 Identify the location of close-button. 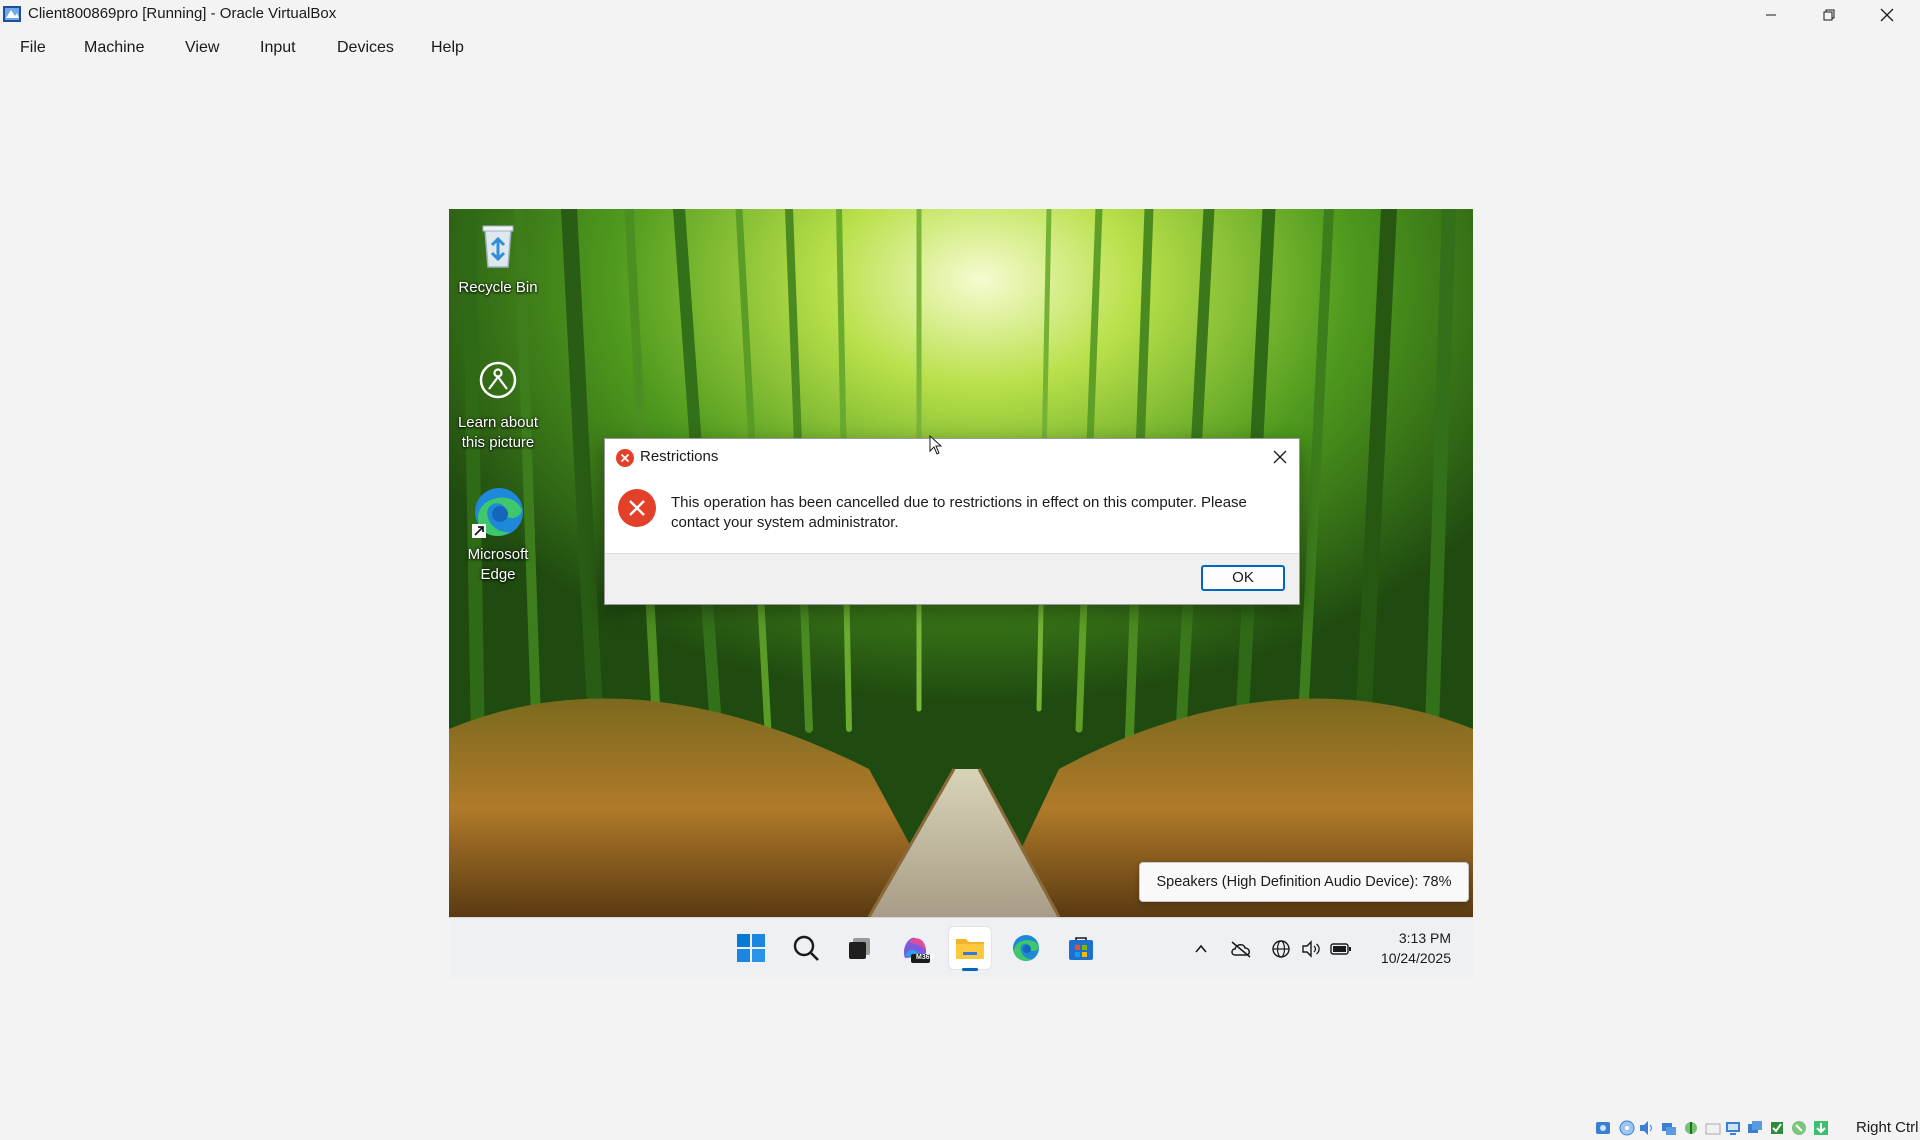
(1887, 14).